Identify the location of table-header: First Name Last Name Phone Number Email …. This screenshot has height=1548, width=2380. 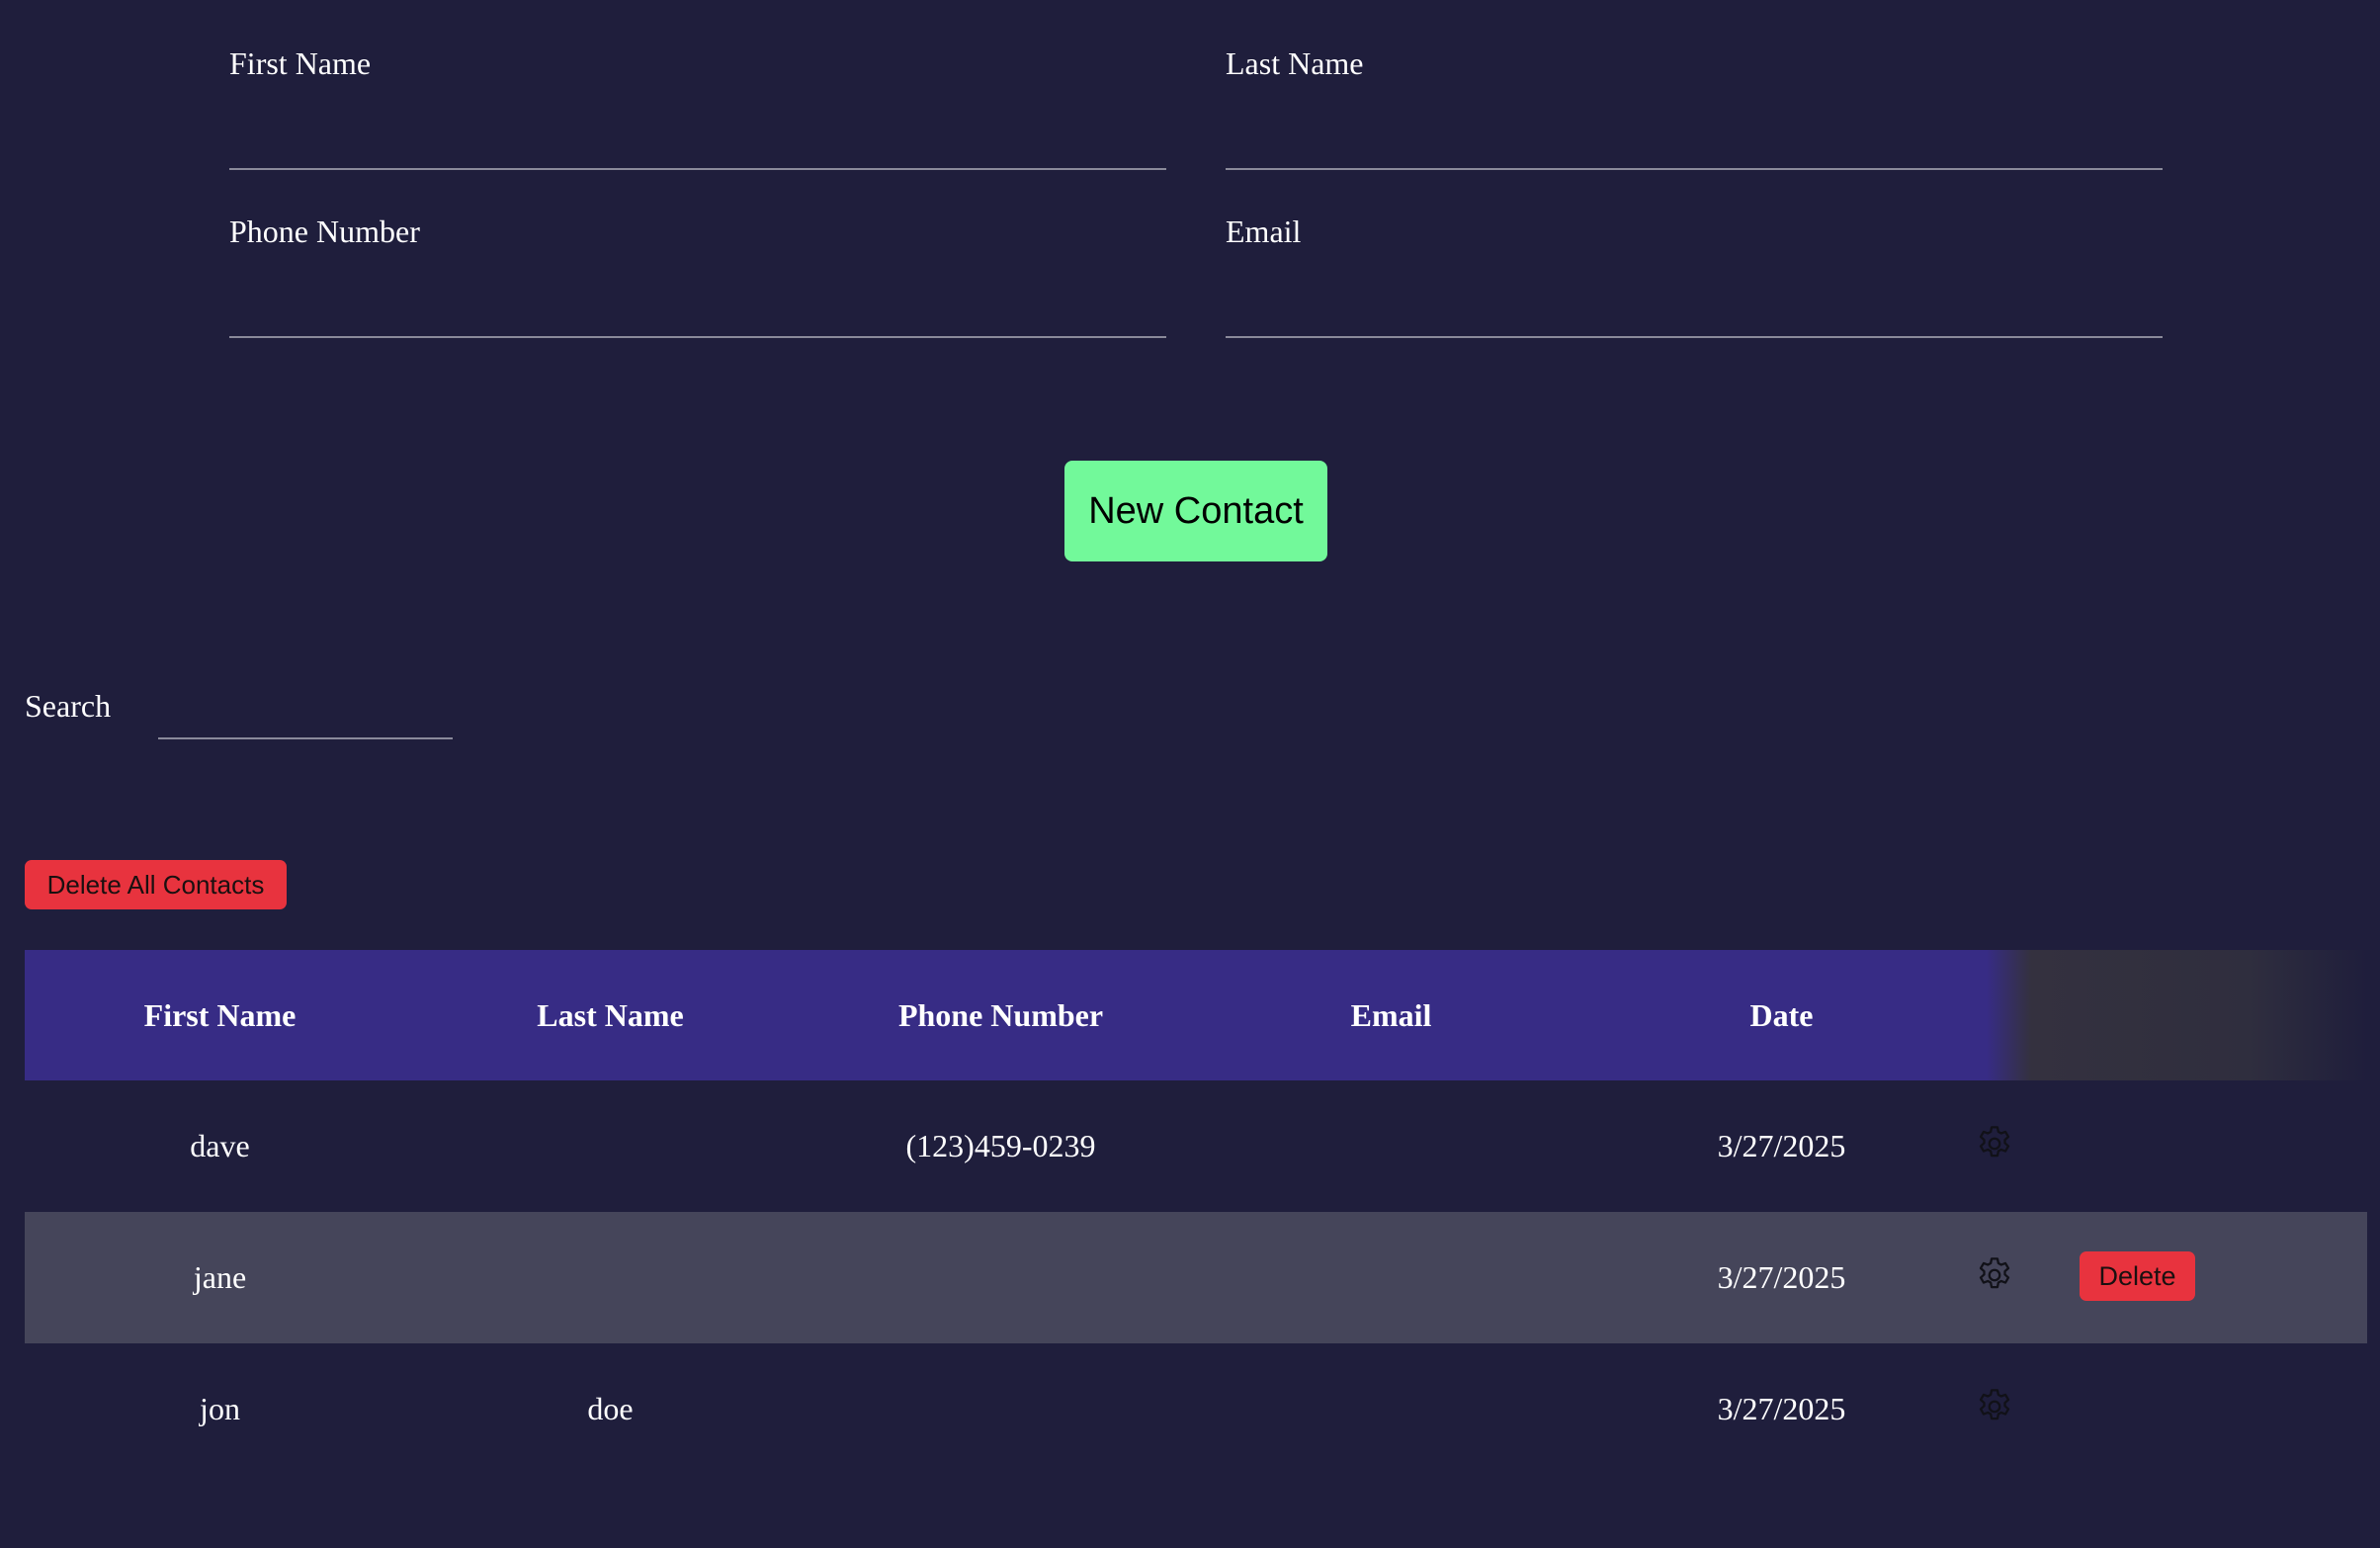
(1196, 1015).